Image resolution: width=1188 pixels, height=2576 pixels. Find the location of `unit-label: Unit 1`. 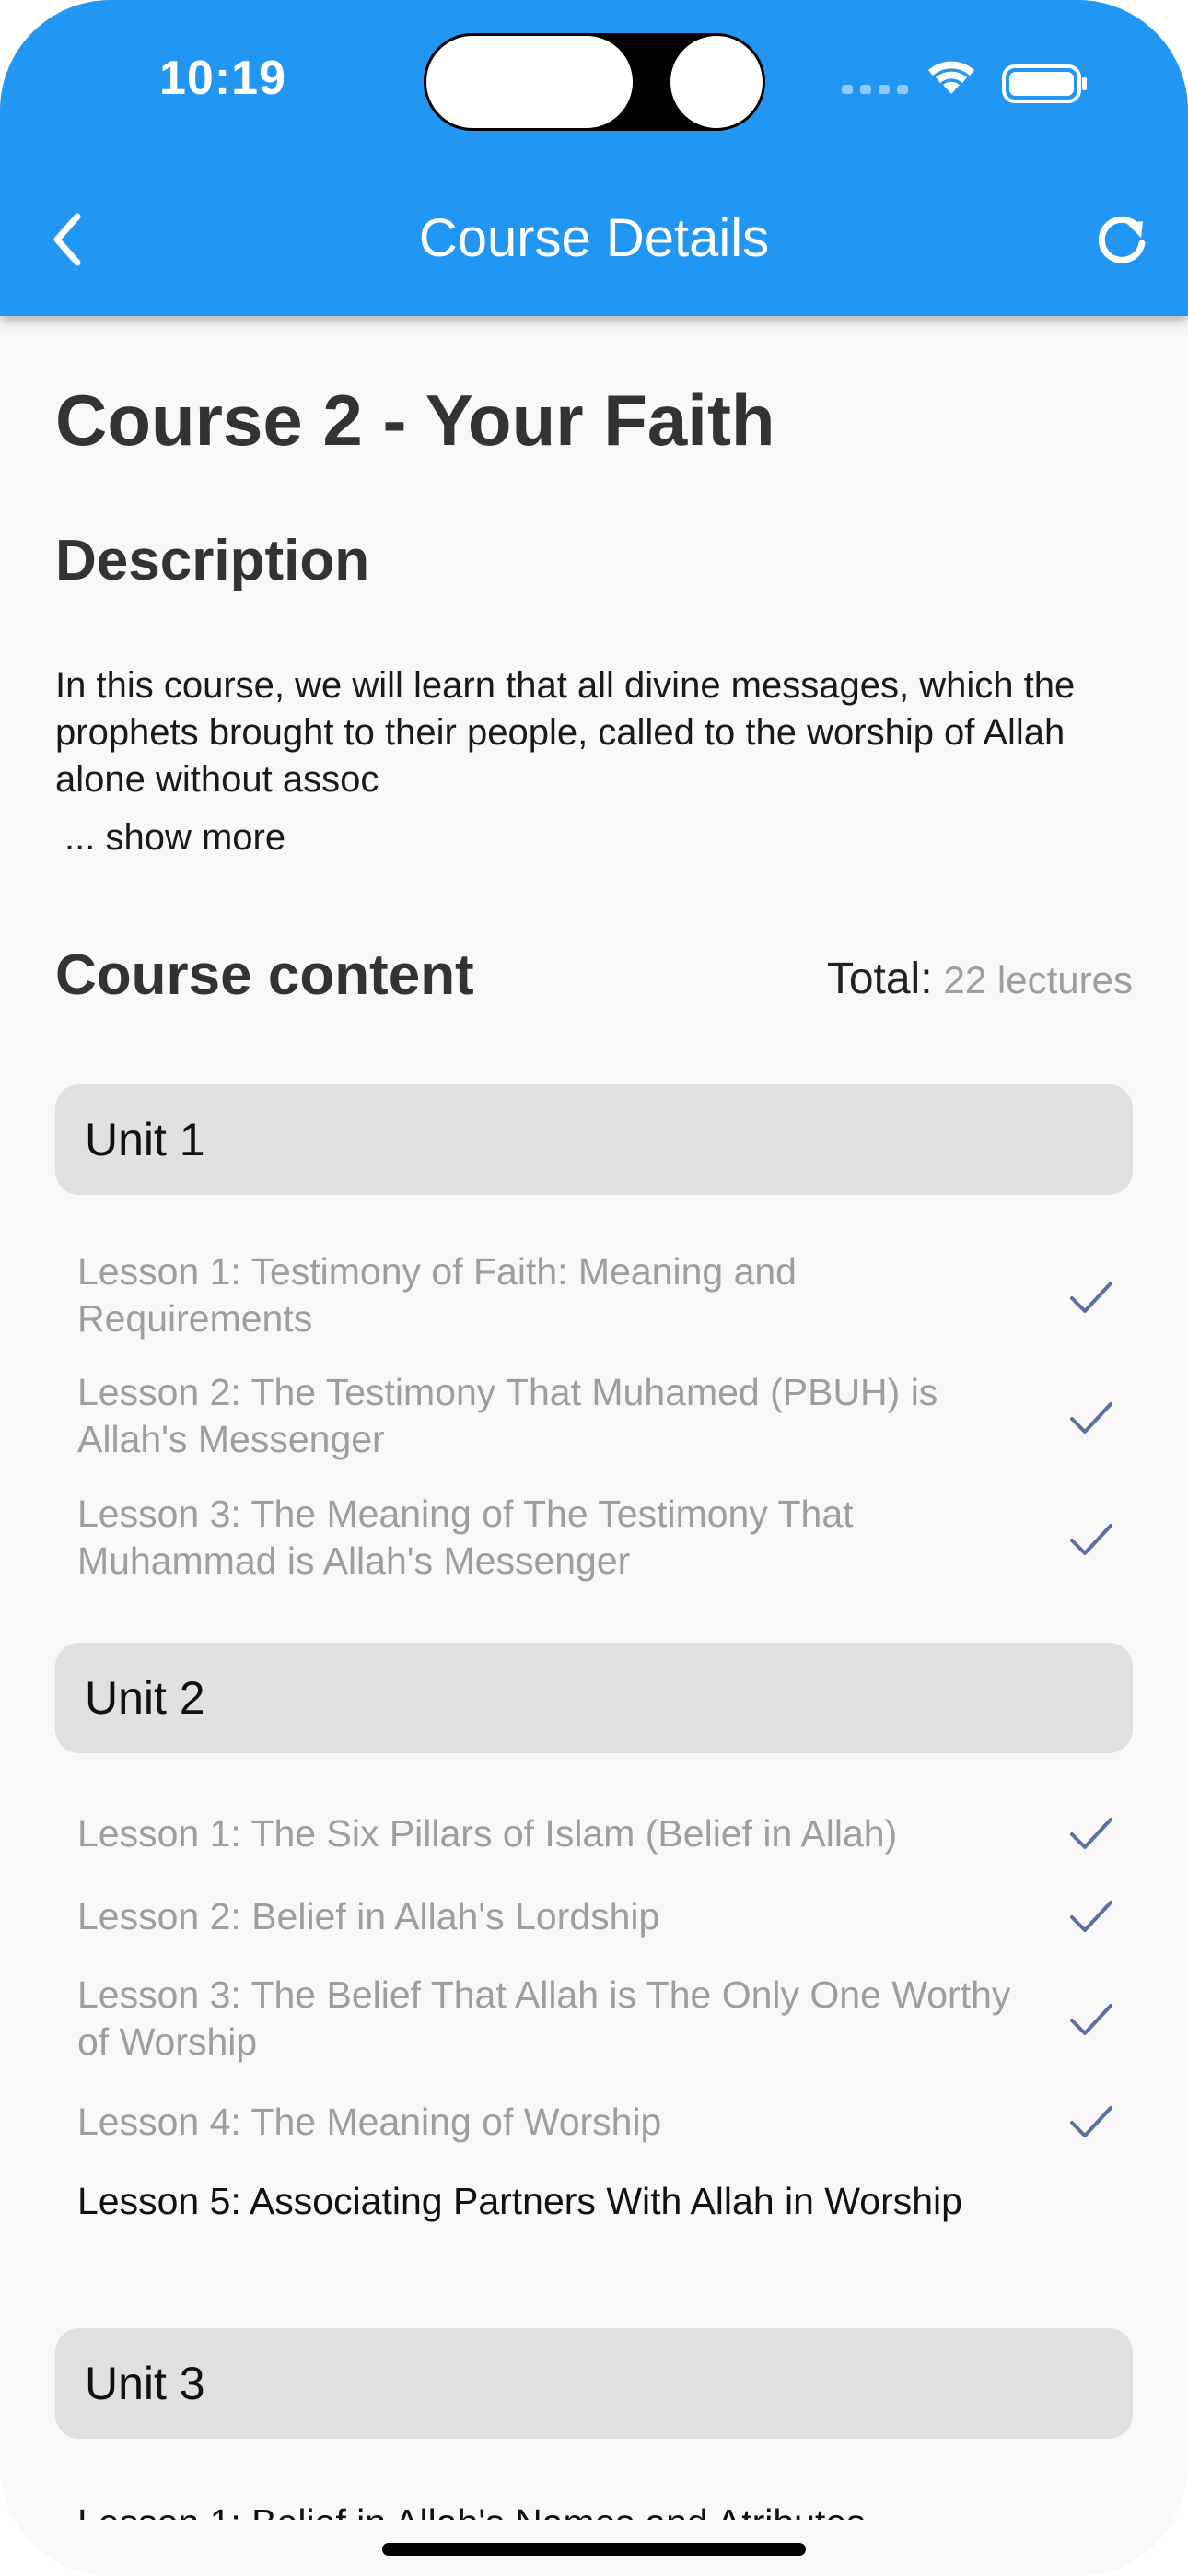

unit-label: Unit 1 is located at coordinates (145, 1139).